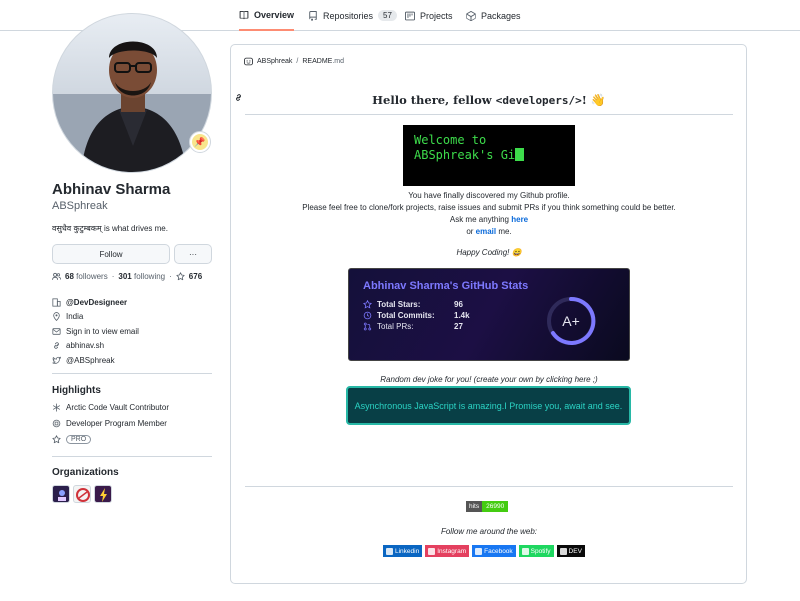 The image size is (800, 601). I want to click on divider, so click(132, 456).